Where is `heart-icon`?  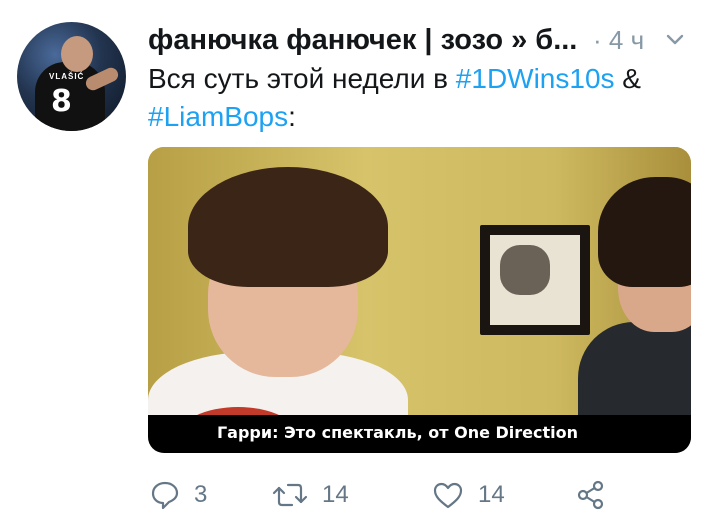 heart-icon is located at coordinates (448, 495).